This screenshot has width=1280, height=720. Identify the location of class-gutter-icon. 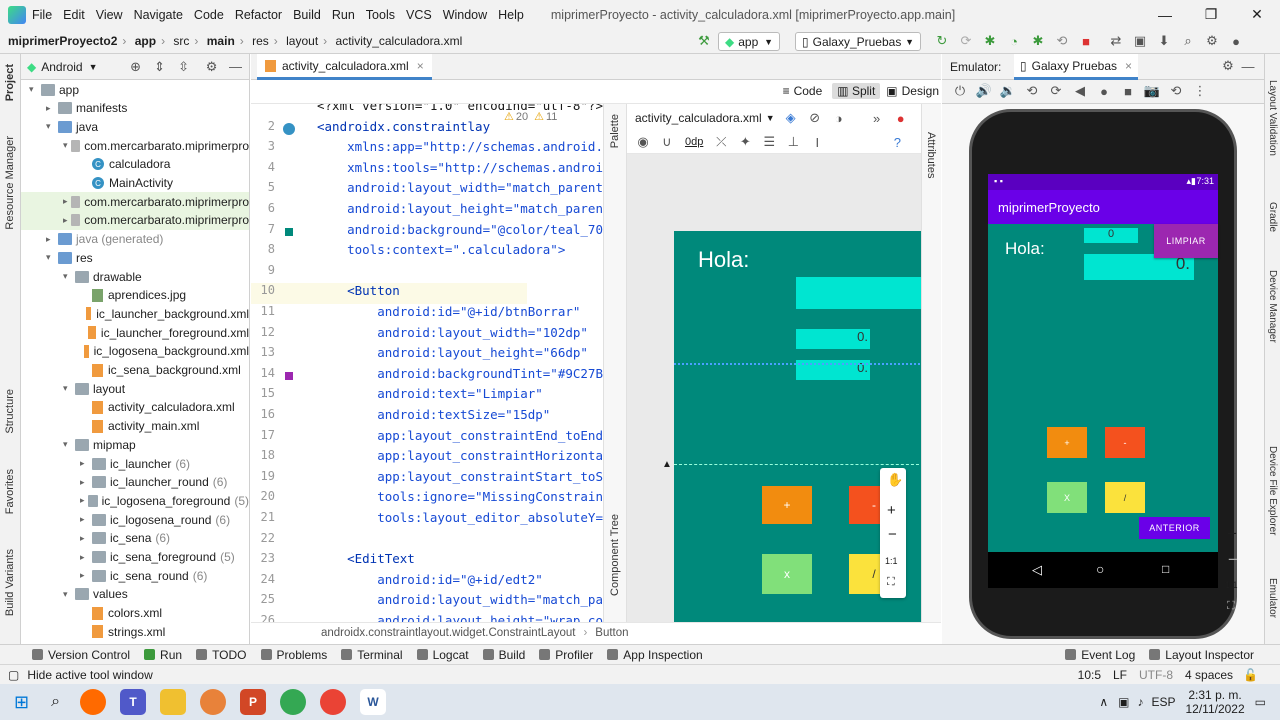
(289, 128).